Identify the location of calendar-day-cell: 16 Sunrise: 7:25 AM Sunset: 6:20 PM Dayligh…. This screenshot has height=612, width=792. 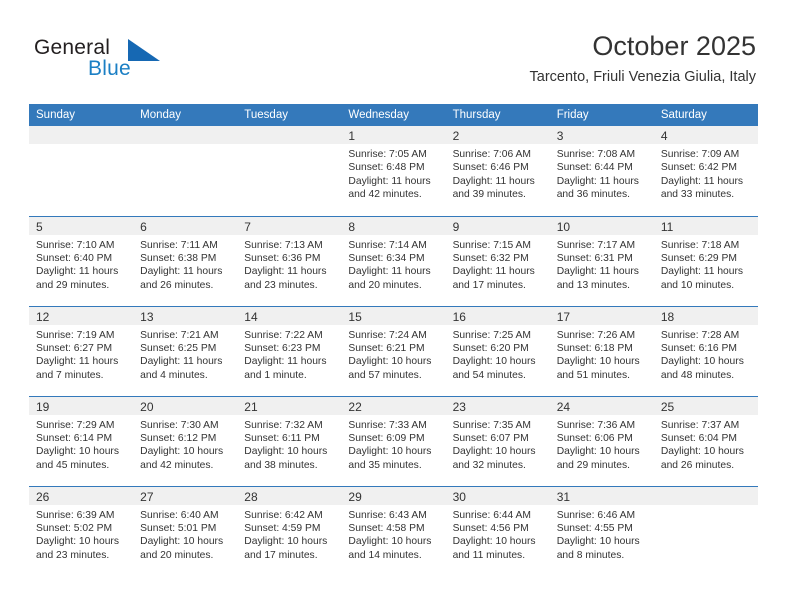
(497, 350).